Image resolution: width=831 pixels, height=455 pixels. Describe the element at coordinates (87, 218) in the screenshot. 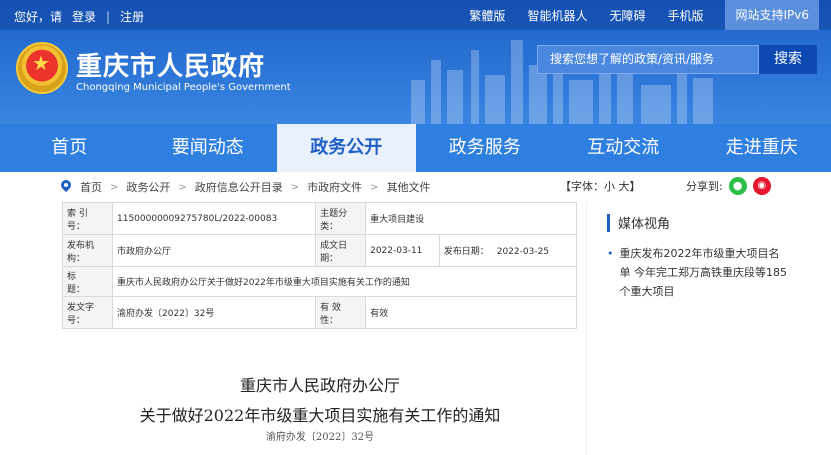

I see `index-label: 索 引 号：` at that location.